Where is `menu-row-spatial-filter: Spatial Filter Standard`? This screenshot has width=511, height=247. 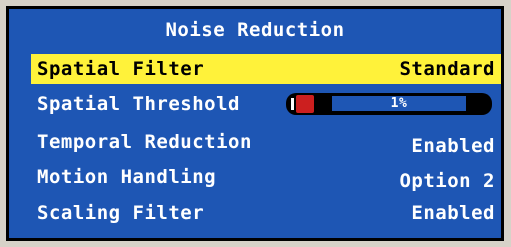
menu-row-spatial-filter: Spatial Filter Standard is located at coordinates (266, 69).